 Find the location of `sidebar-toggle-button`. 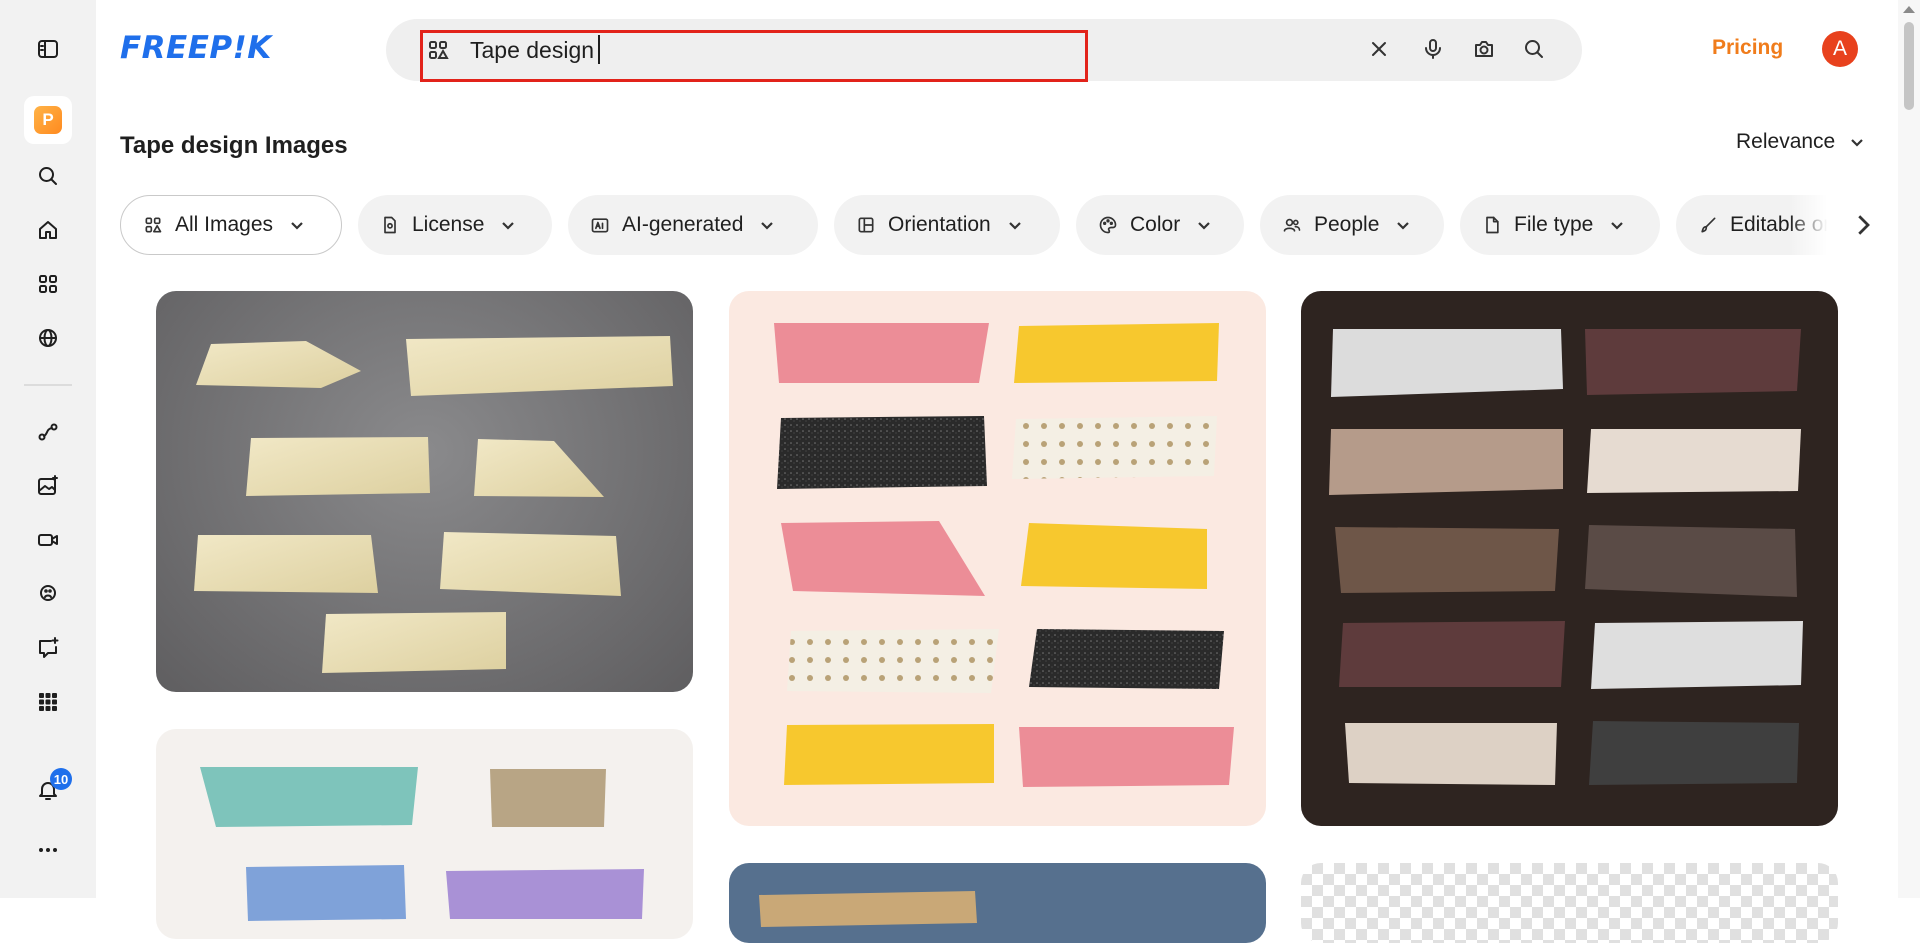

sidebar-toggle-button is located at coordinates (48, 49).